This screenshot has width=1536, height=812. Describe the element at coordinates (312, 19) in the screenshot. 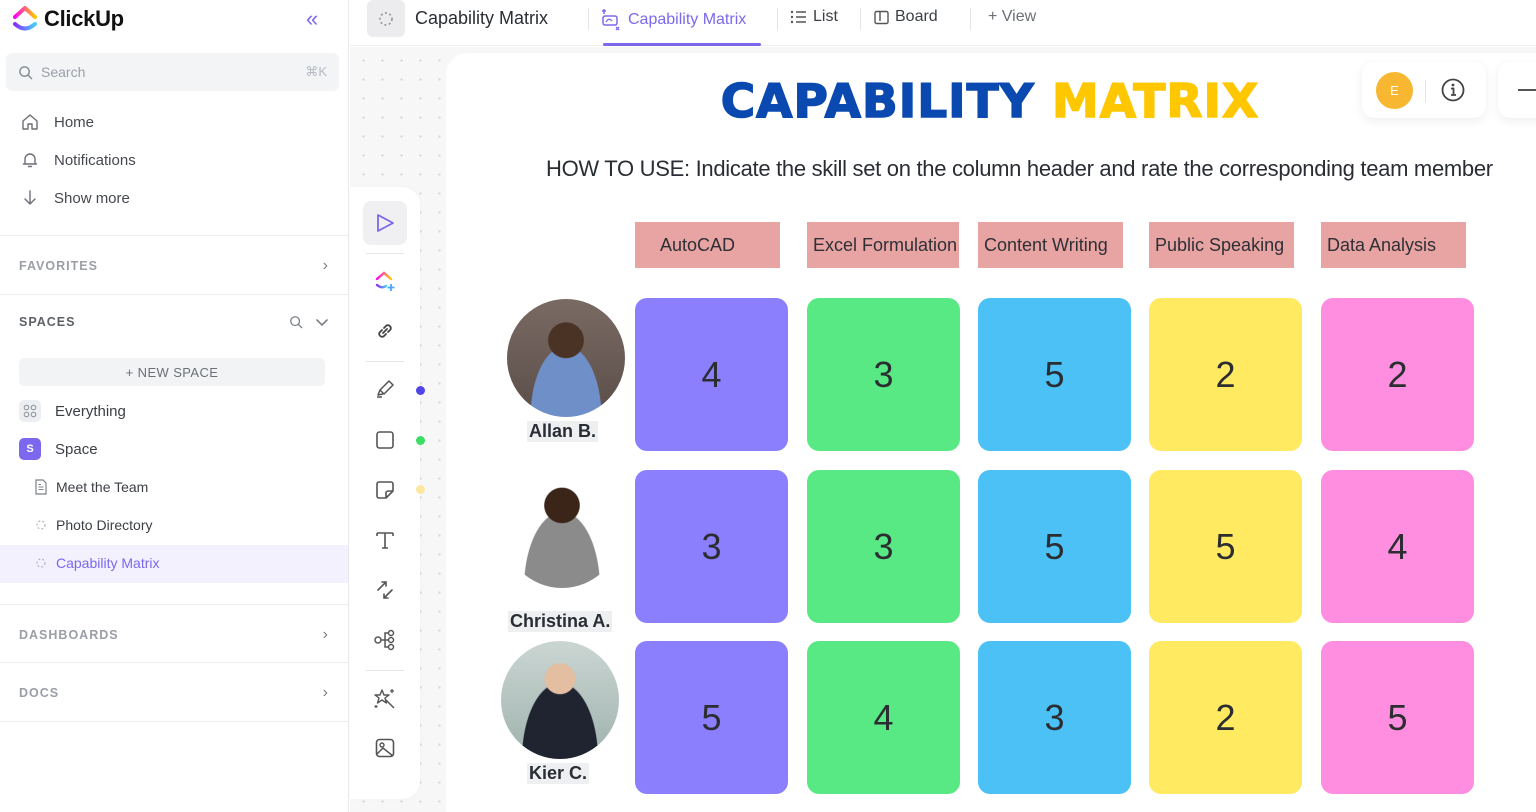

I see `collapse-sidebar-icon: «` at that location.